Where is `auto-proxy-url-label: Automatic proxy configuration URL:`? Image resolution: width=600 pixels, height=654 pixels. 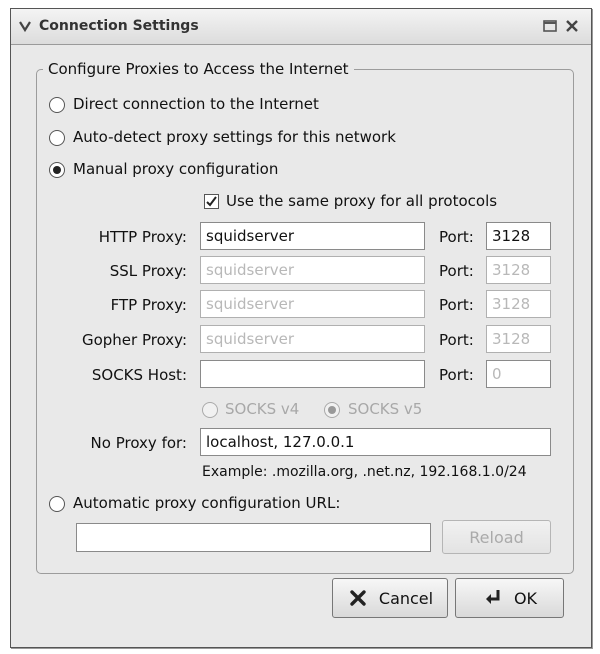 auto-proxy-url-label: Automatic proxy configuration URL: is located at coordinates (207, 503).